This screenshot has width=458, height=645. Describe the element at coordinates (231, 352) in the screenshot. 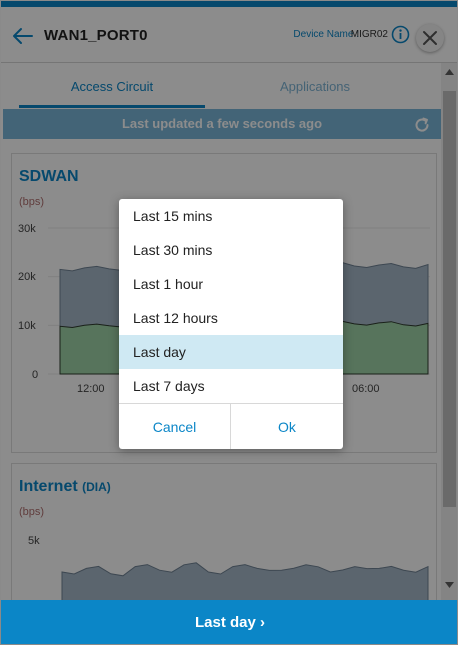

I see `option-last-day: Last day` at that location.